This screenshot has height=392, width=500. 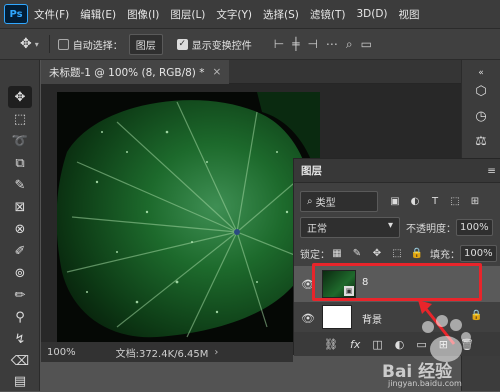 What do you see at coordinates (437, 322) in the screenshot?
I see `annotation-arrow` at bounding box center [437, 322].